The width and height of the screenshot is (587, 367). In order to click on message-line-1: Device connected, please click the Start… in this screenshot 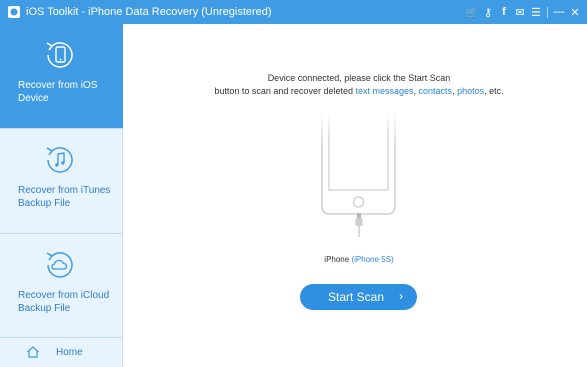, I will do `click(359, 78)`.